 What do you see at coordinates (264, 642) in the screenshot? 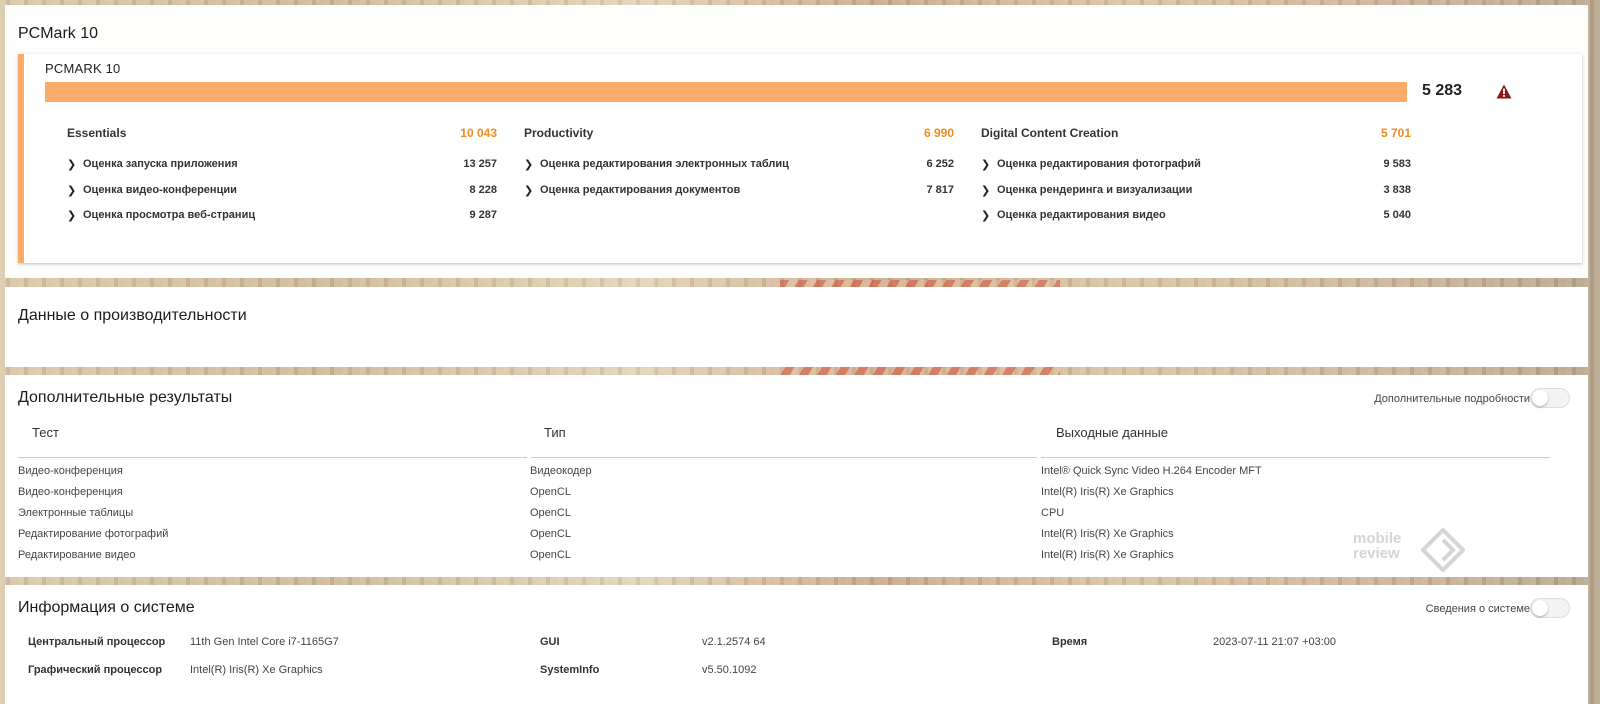
I see `cpu-value: 11th Gen Intel Core i7-1165G7` at bounding box center [264, 642].